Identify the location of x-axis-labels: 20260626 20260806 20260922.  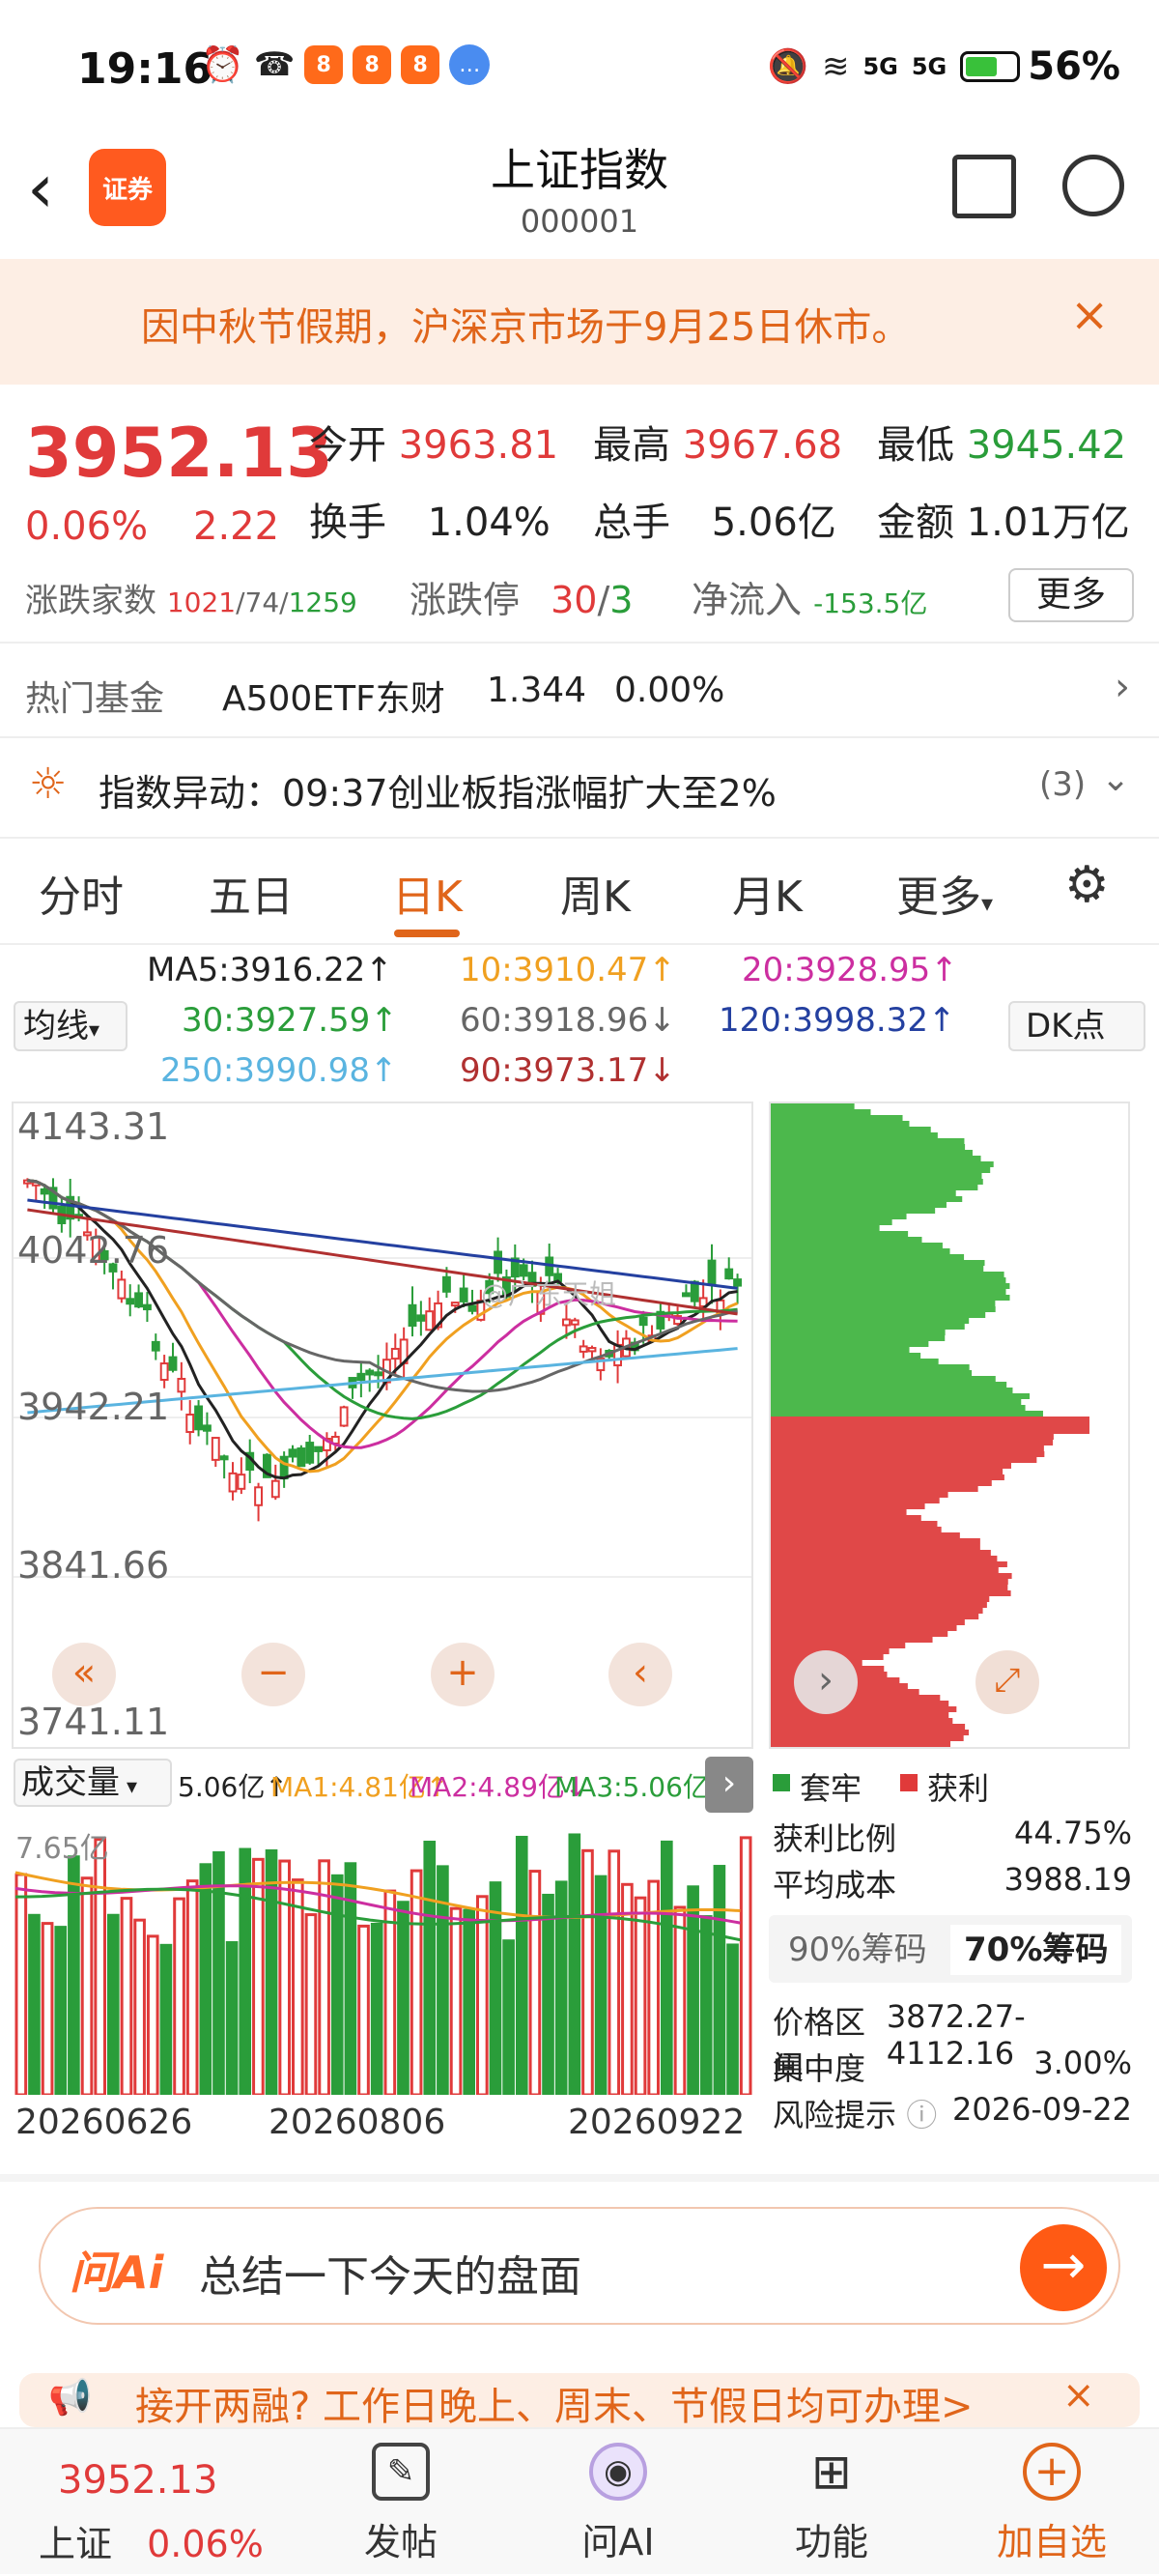
(383, 2126).